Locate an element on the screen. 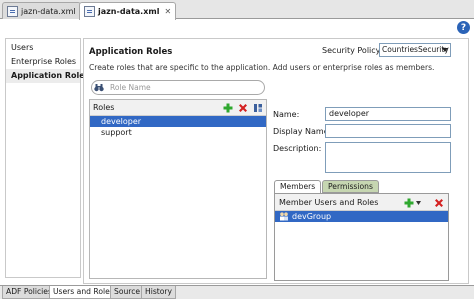 This screenshot has width=474, height=299. page-title: Application Roles is located at coordinates (131, 52).